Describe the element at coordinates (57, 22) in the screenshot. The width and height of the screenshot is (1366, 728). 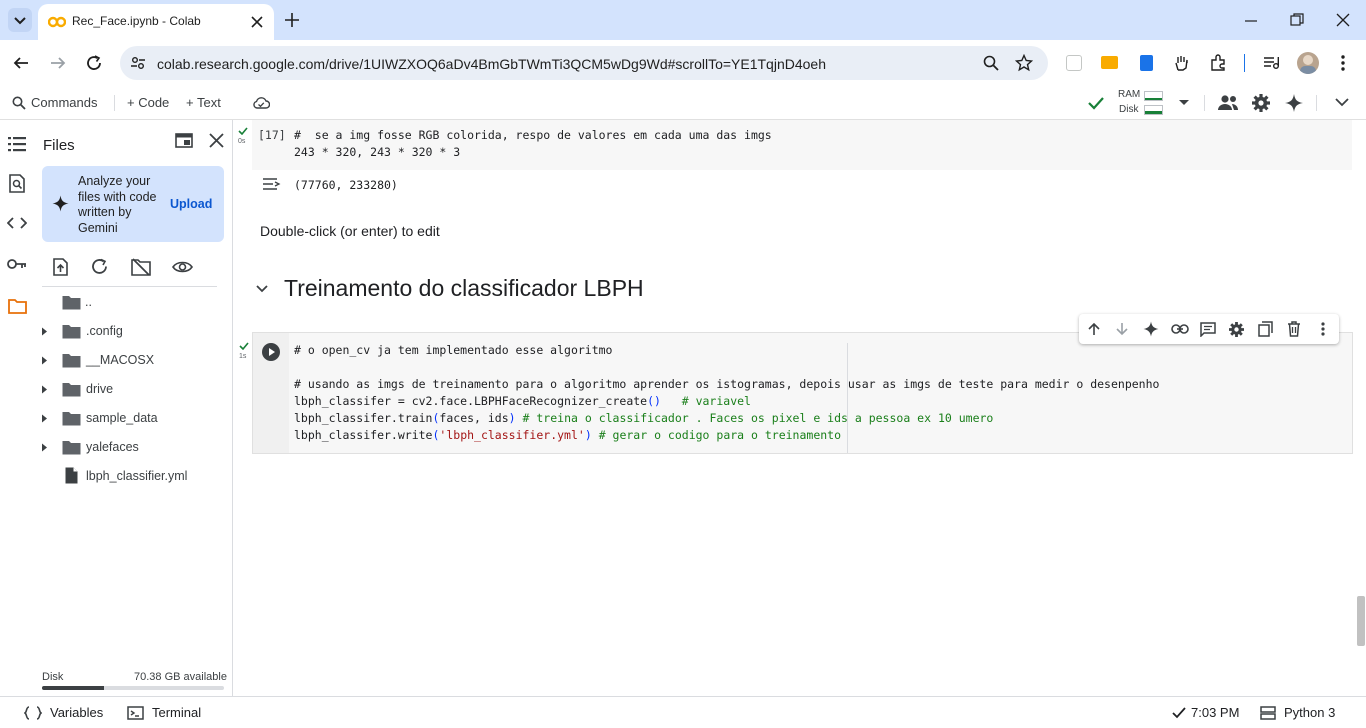
I see `colab-logo-icon` at that location.